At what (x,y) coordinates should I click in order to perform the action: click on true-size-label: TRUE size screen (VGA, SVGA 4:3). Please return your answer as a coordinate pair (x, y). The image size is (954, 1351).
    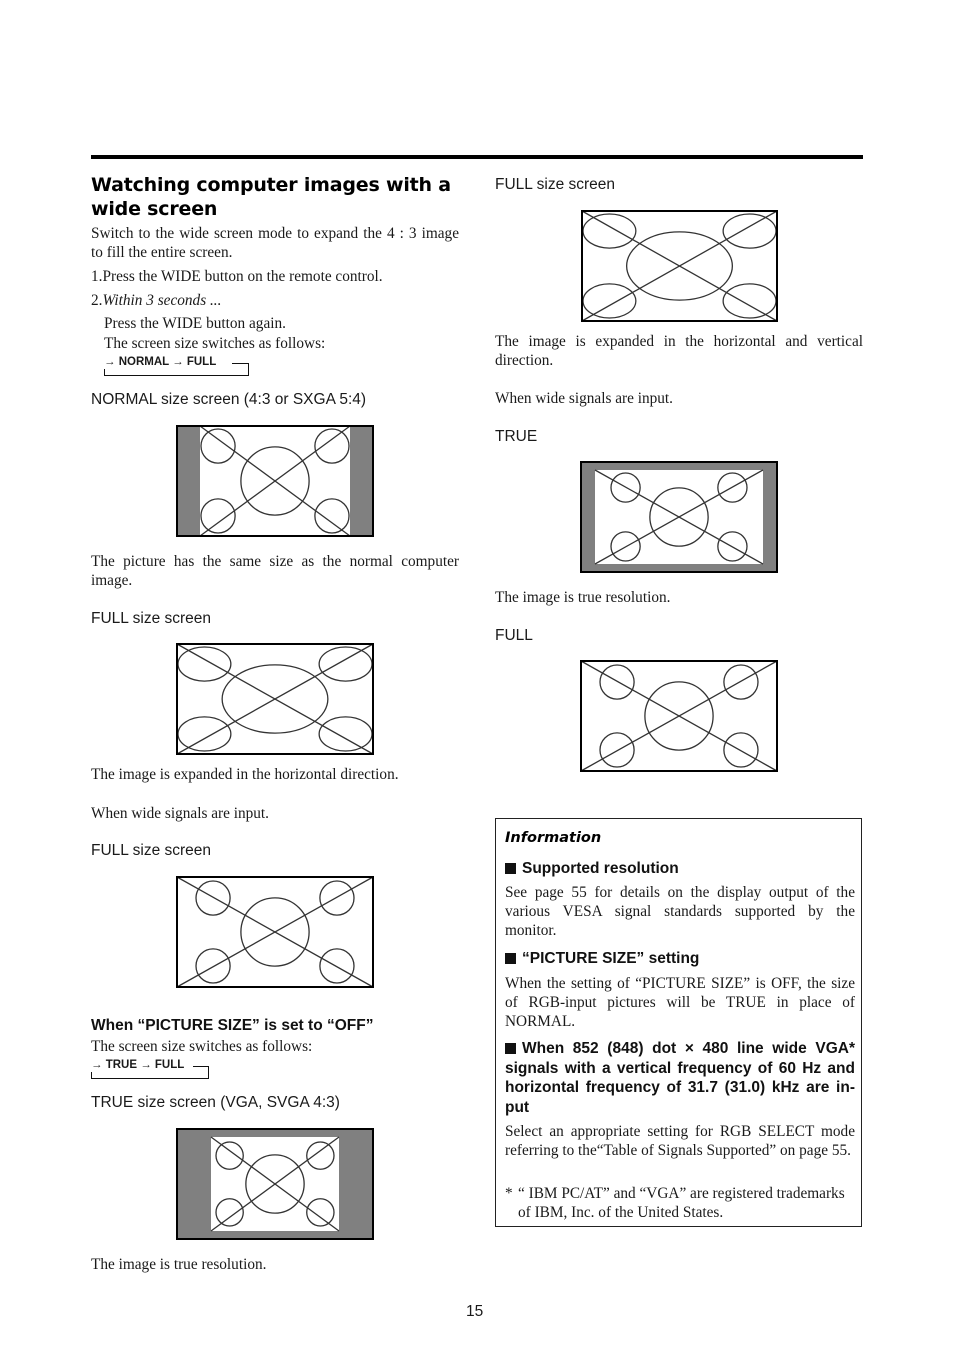
    Looking at the image, I should click on (215, 1102).